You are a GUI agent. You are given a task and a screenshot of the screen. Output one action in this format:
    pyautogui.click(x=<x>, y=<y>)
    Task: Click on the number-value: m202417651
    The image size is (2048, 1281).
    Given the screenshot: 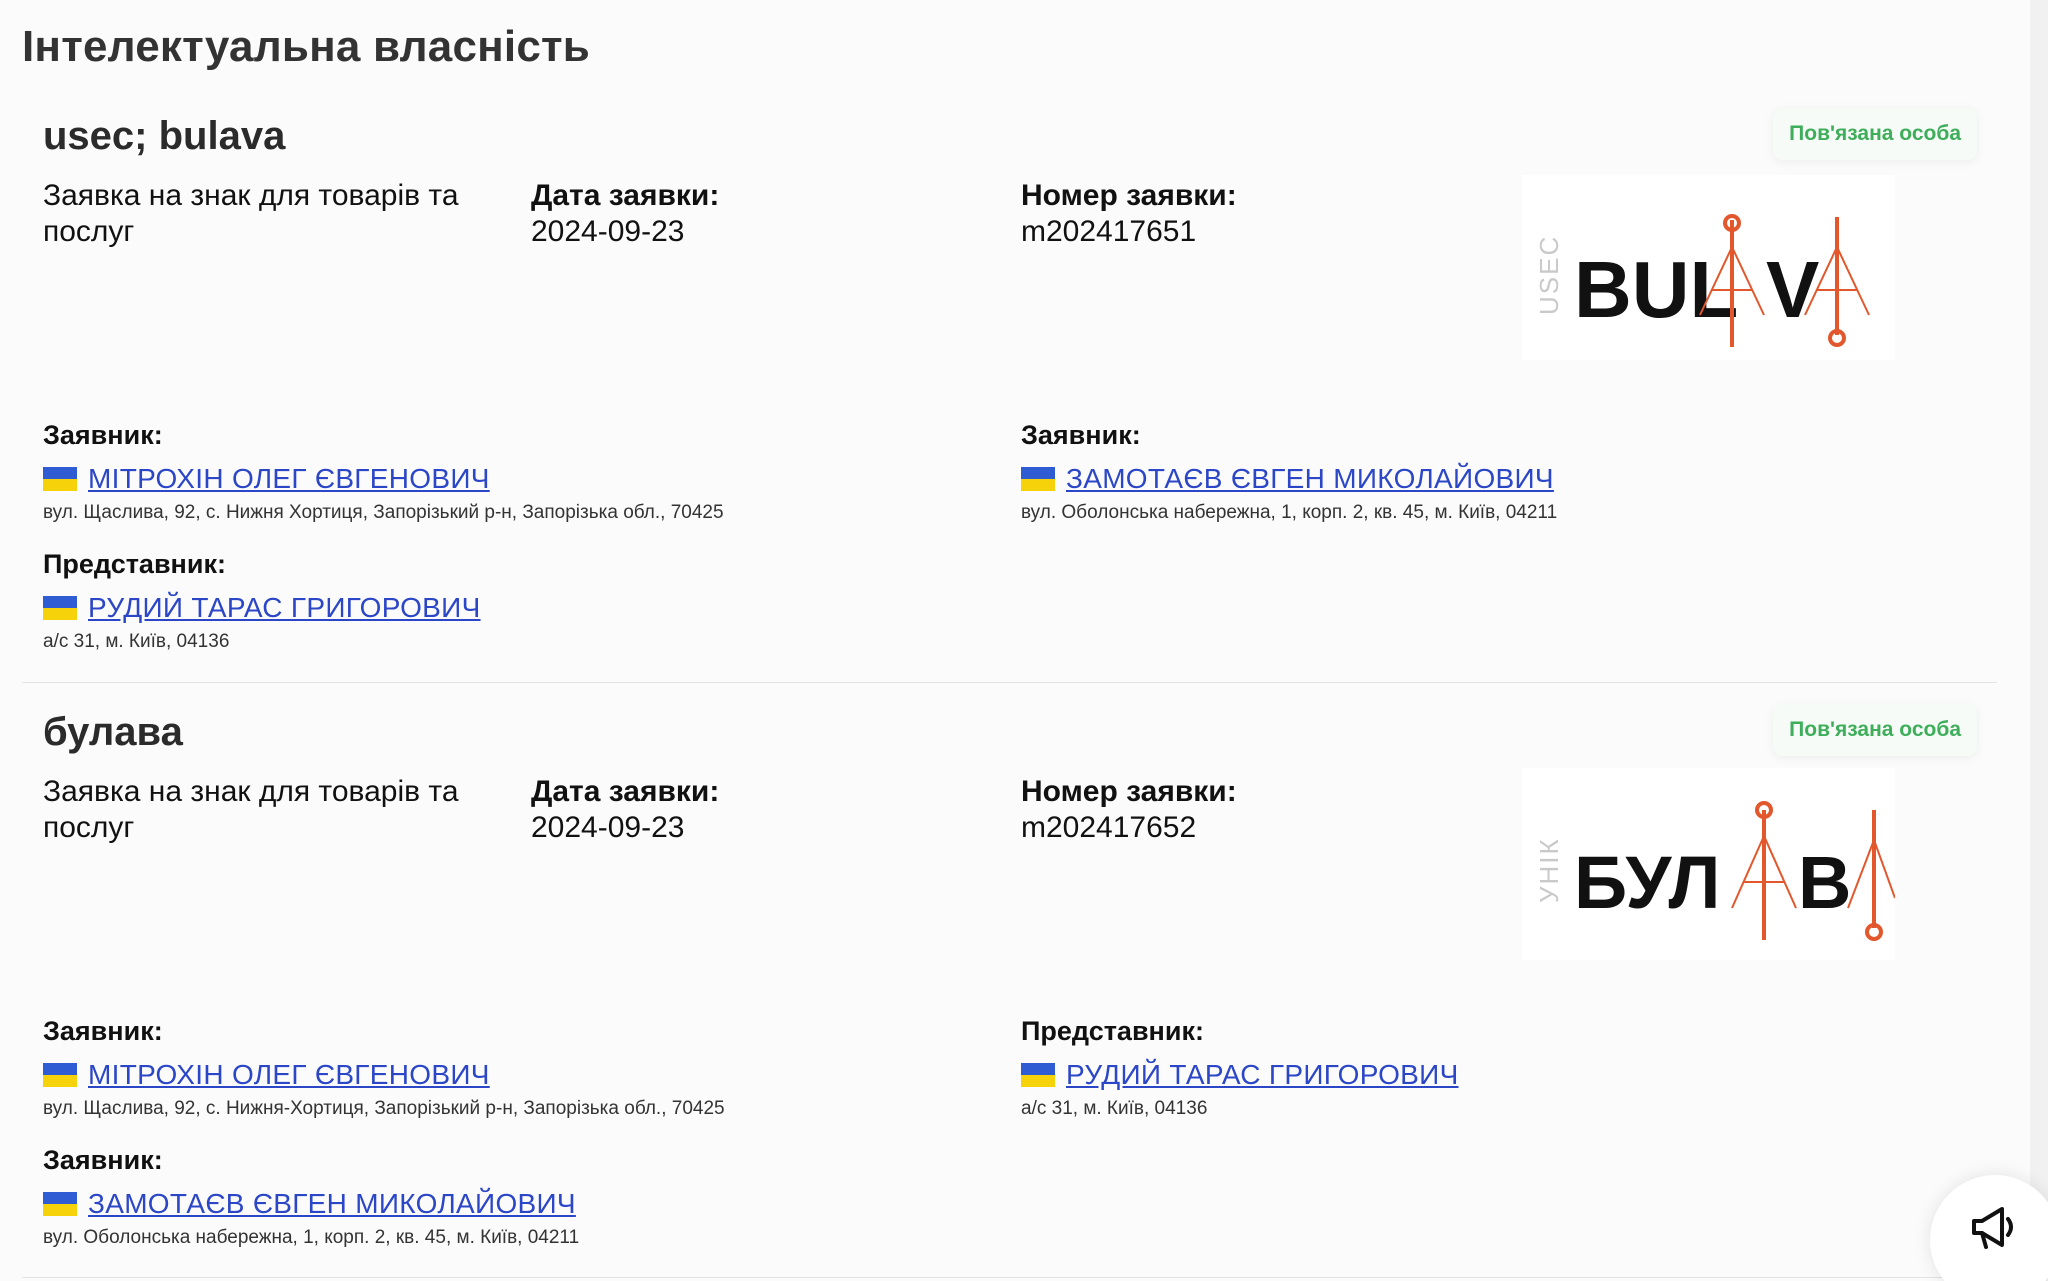 What is the action you would take?
    pyautogui.click(x=1109, y=231)
    